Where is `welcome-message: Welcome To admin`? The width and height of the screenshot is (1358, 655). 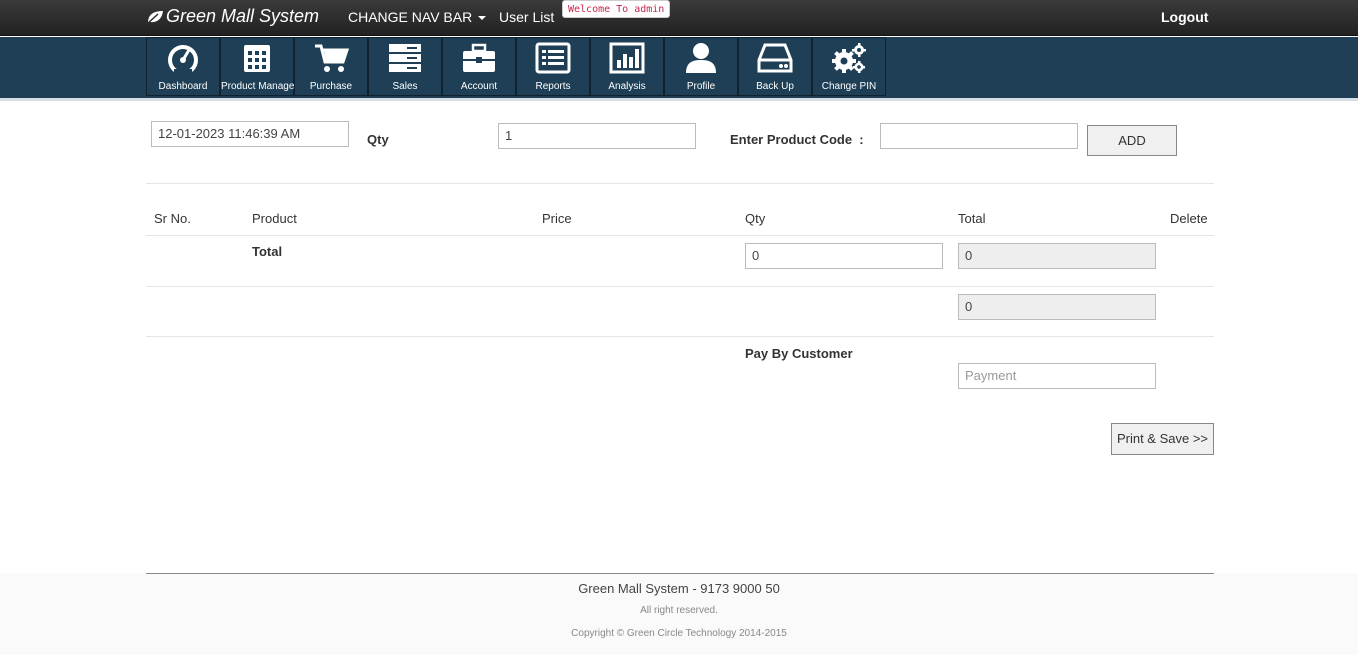 welcome-message: Welcome To admin is located at coordinates (616, 9).